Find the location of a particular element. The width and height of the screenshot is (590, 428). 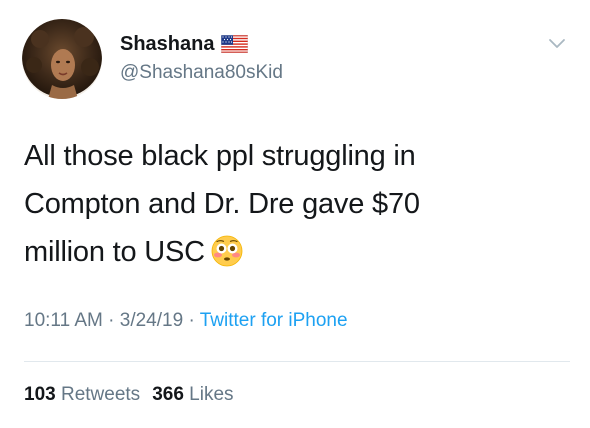

tweet-stats: 103 Retweets 366 Likes is located at coordinates (129, 395).